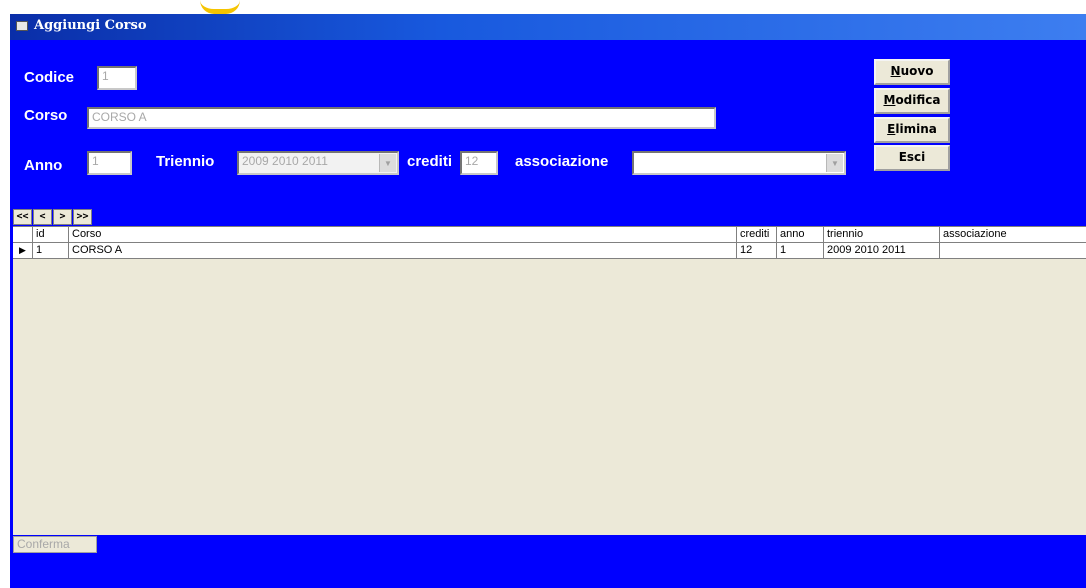 The image size is (1086, 588). What do you see at coordinates (185, 161) in the screenshot?
I see `triennio-label: Triennio` at bounding box center [185, 161].